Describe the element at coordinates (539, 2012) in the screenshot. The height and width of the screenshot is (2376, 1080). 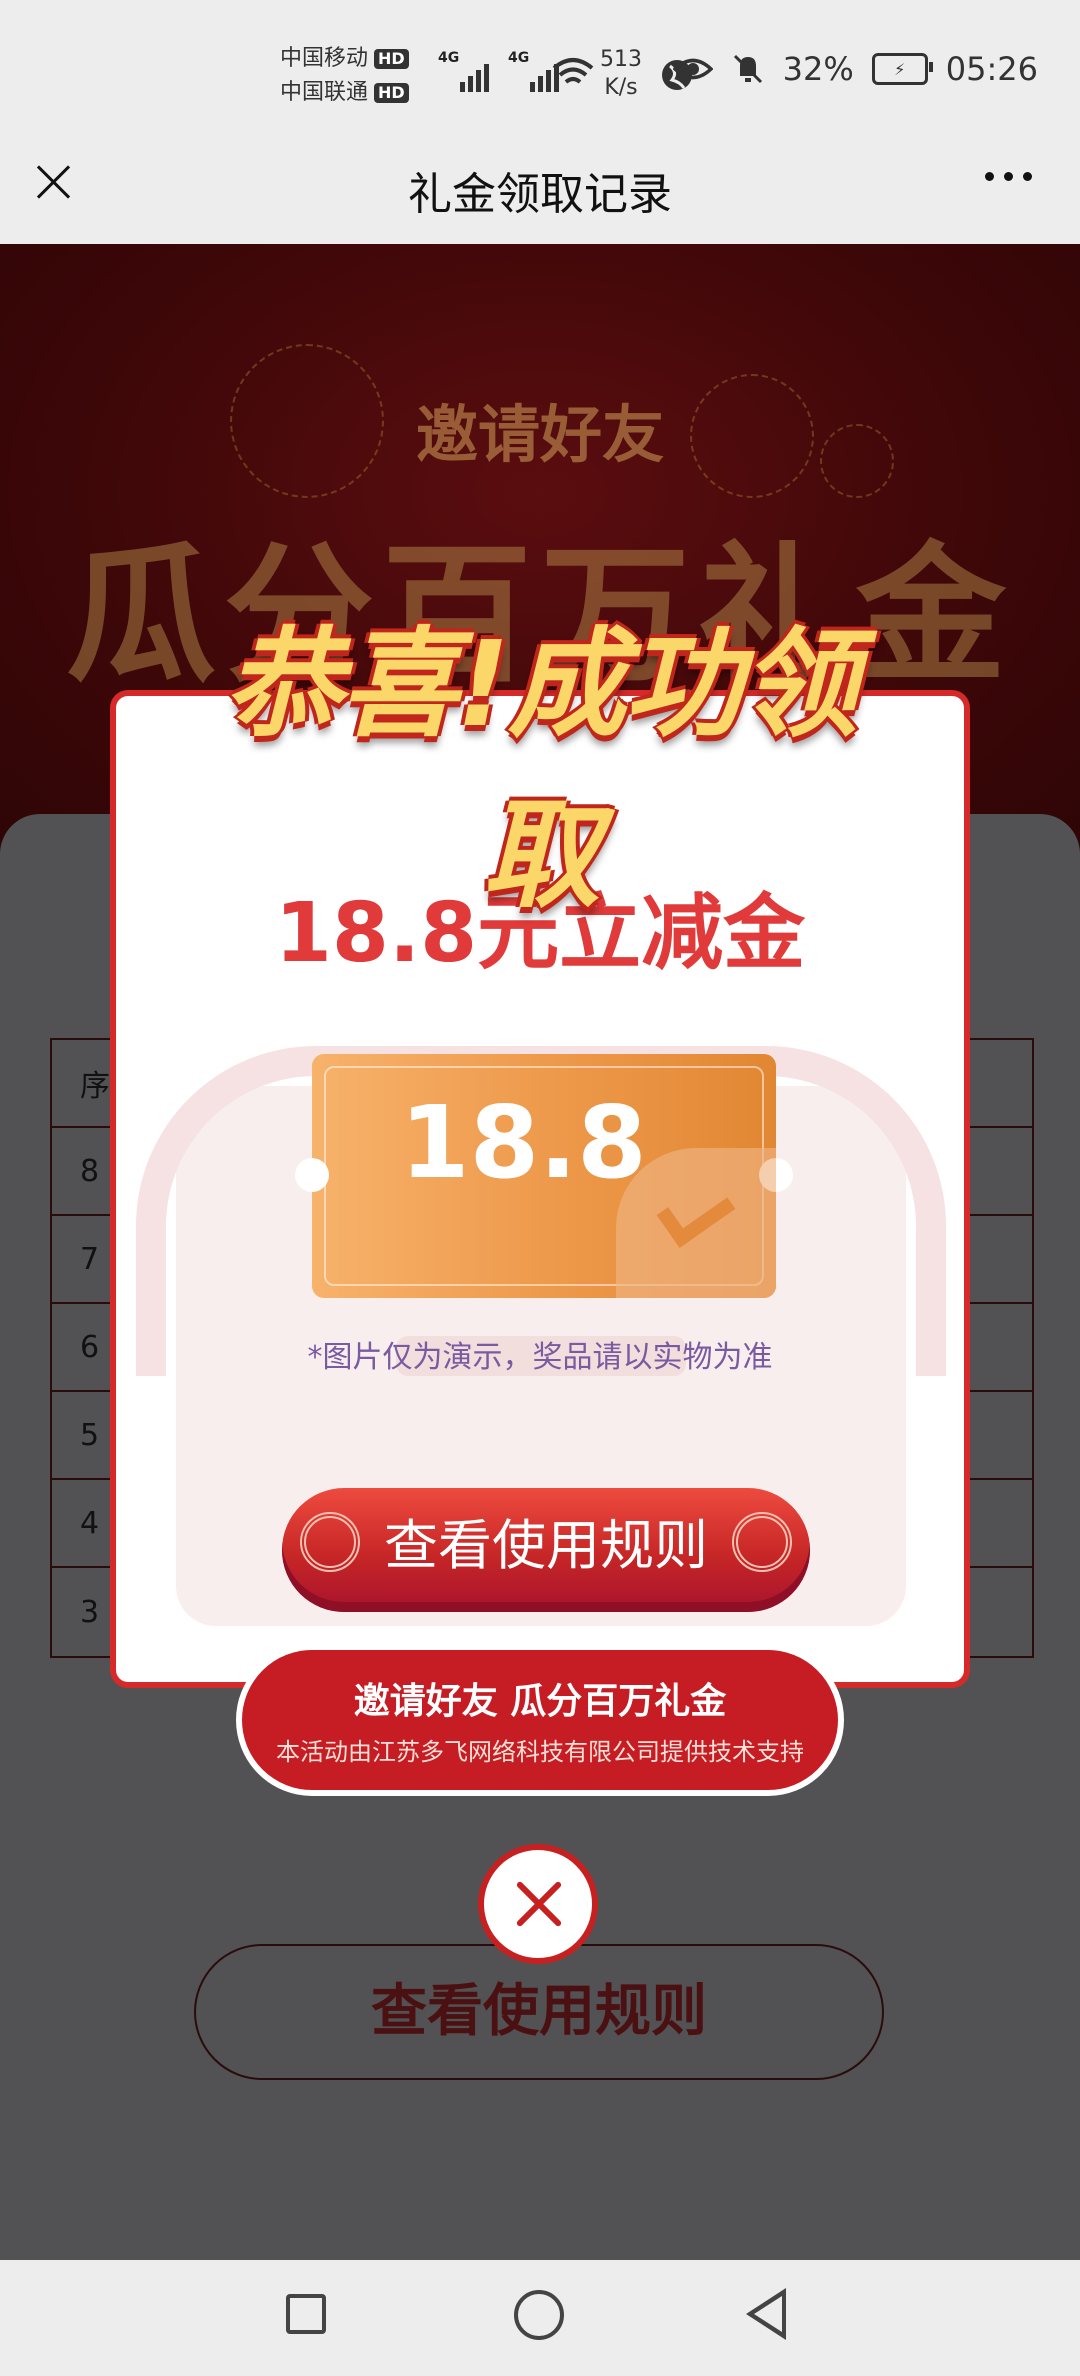
I see `background-rules-button: 查看使用规则` at that location.